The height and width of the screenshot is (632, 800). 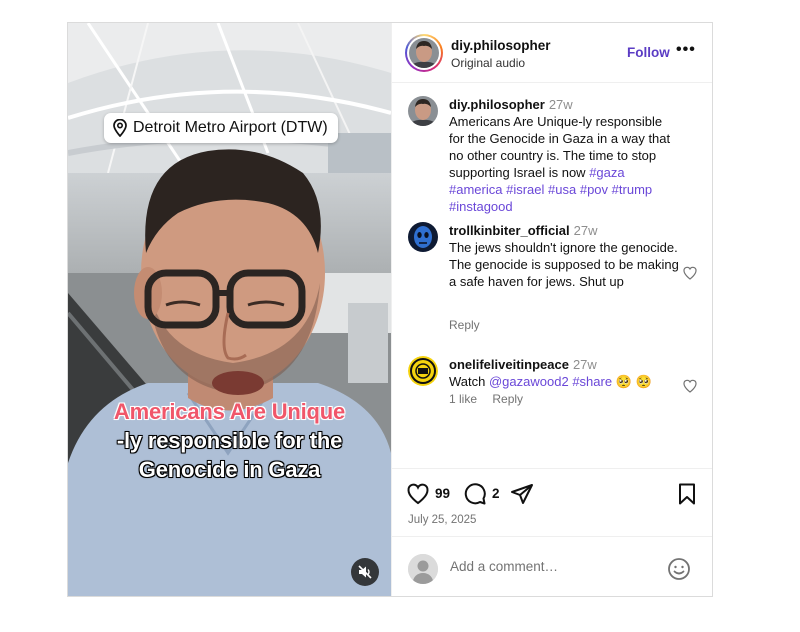 I want to click on comment-input, so click(x=550, y=566).